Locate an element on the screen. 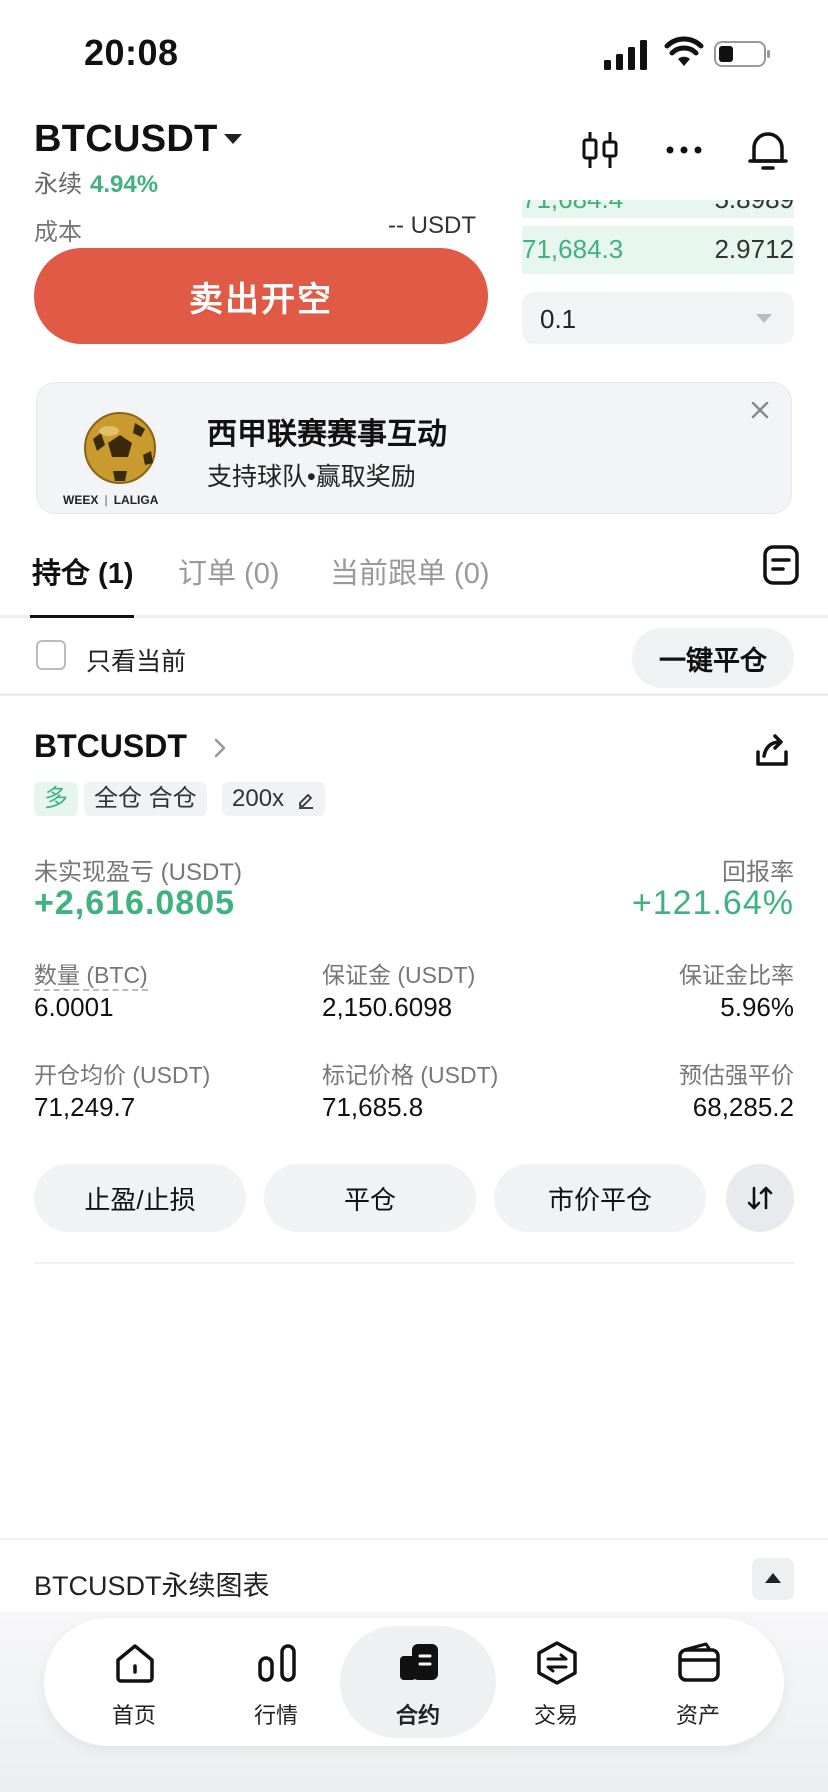 The image size is (828, 1792). divider is located at coordinates (414, 1263).